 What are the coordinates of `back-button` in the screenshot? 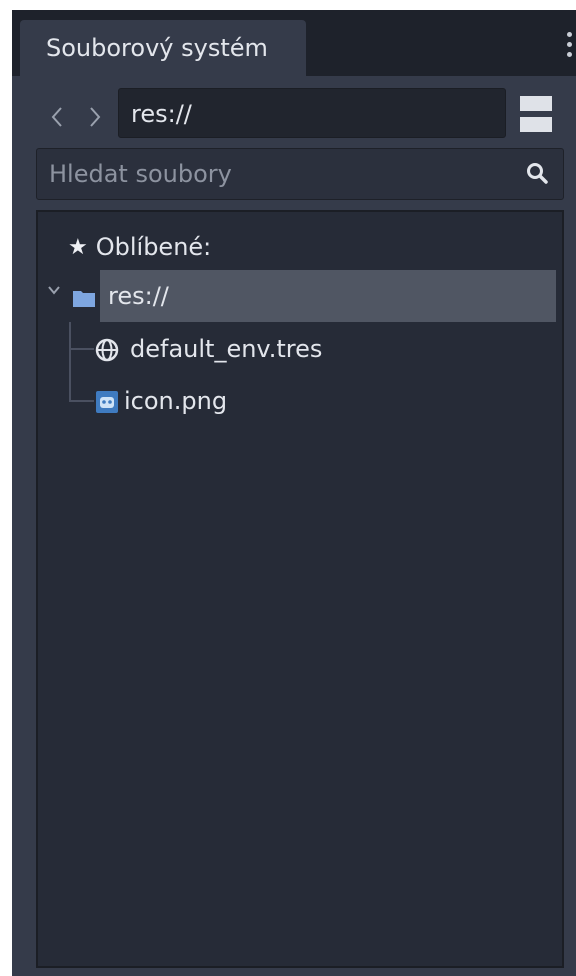 It's located at (57, 116).